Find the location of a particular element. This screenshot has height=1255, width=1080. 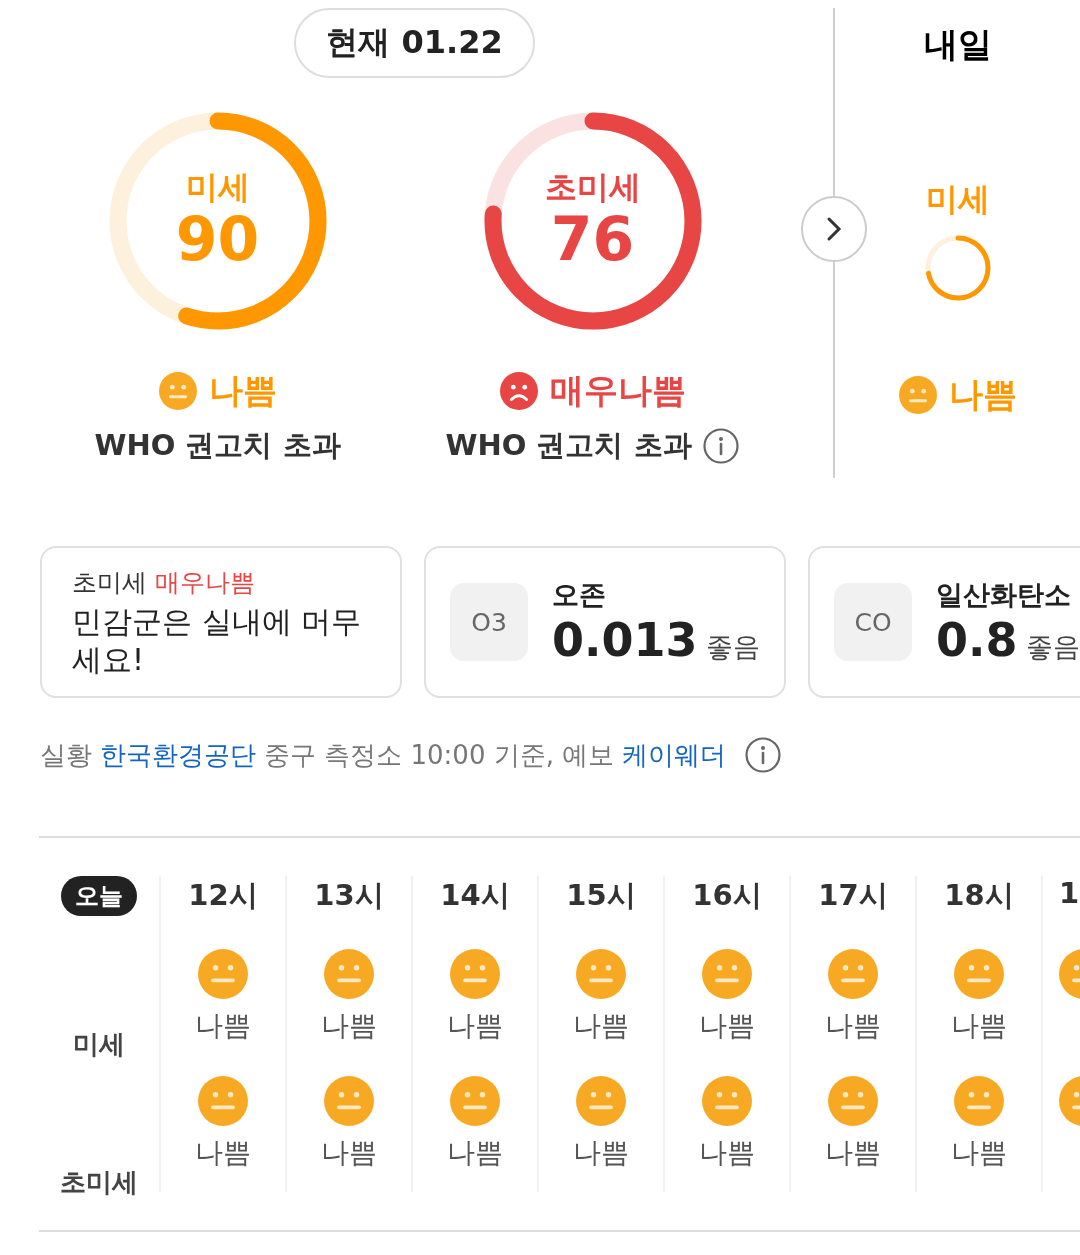

source-text: 중구 측정소 10:00 기준, 예보 is located at coordinates (439, 755).